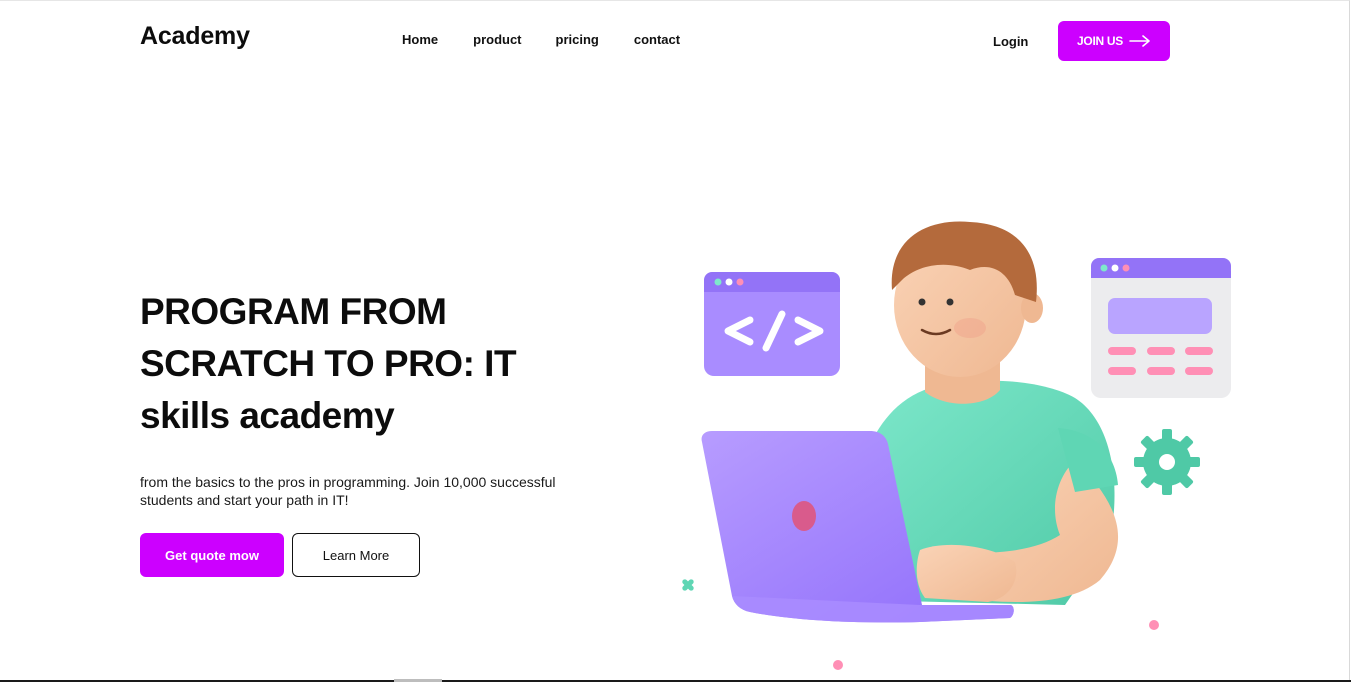 The width and height of the screenshot is (1351, 682). I want to click on get-quote-button: Get quote mow, so click(212, 555).